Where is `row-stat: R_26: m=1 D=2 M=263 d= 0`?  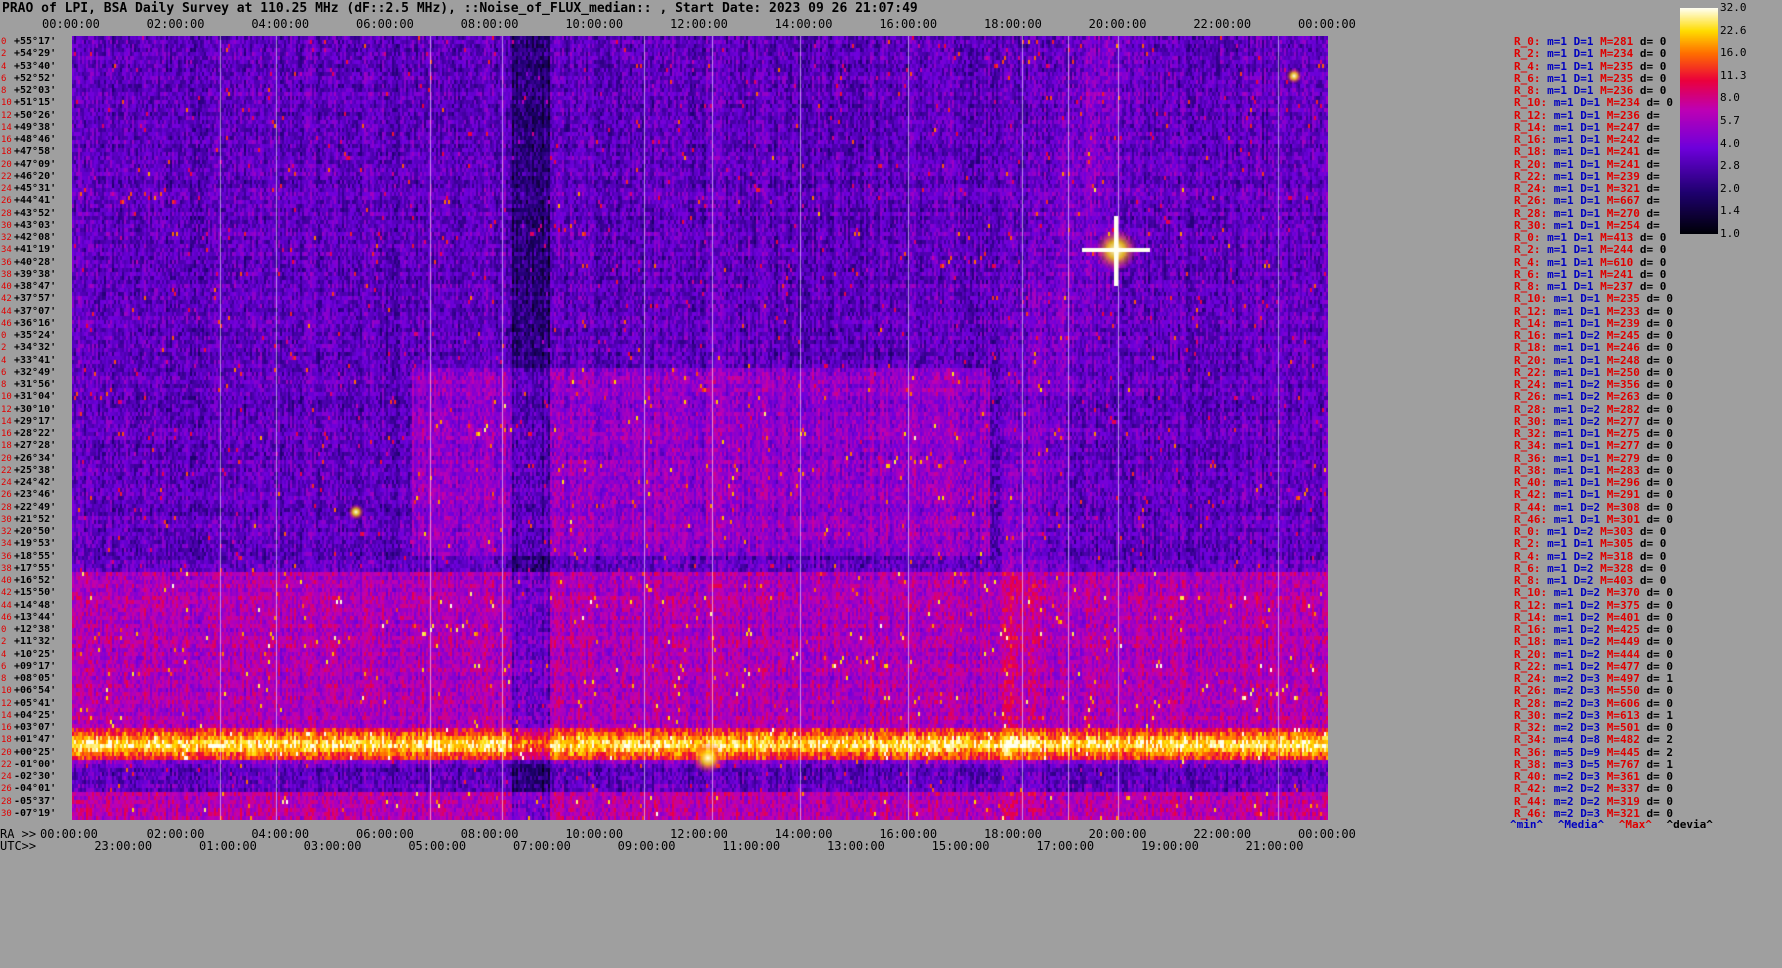
row-stat: R_26: m=1 D=2 M=263 d= 0 is located at coordinates (1593, 396).